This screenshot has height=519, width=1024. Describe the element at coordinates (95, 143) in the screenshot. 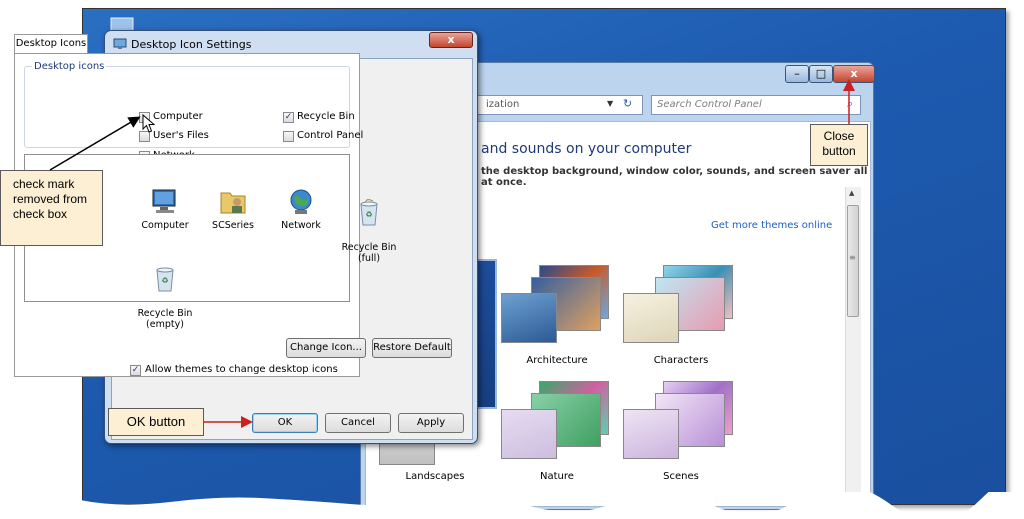

I see `arrow-to-computer-checkbox` at that location.